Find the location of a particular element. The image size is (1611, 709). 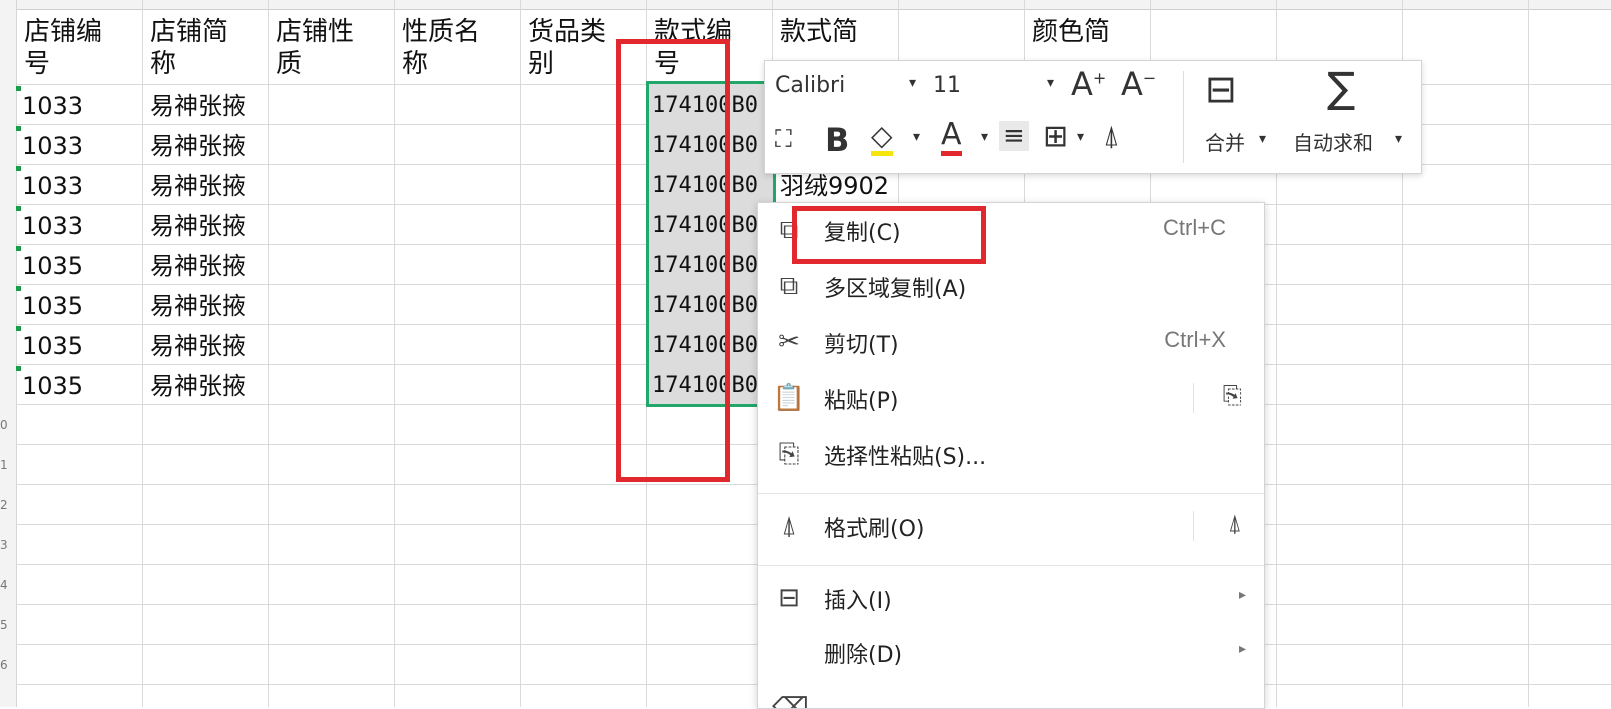

select-icon: ⛶ is located at coordinates (783, 139).